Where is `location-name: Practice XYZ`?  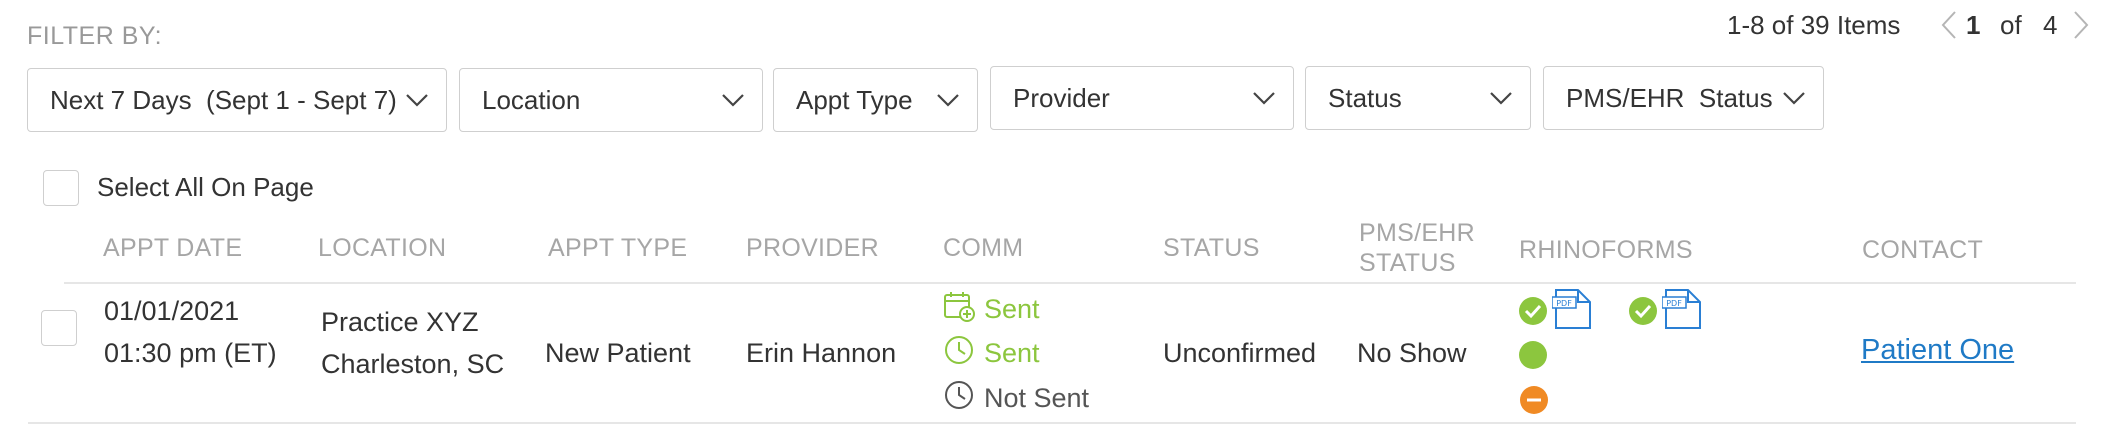 location-name: Practice XYZ is located at coordinates (400, 322).